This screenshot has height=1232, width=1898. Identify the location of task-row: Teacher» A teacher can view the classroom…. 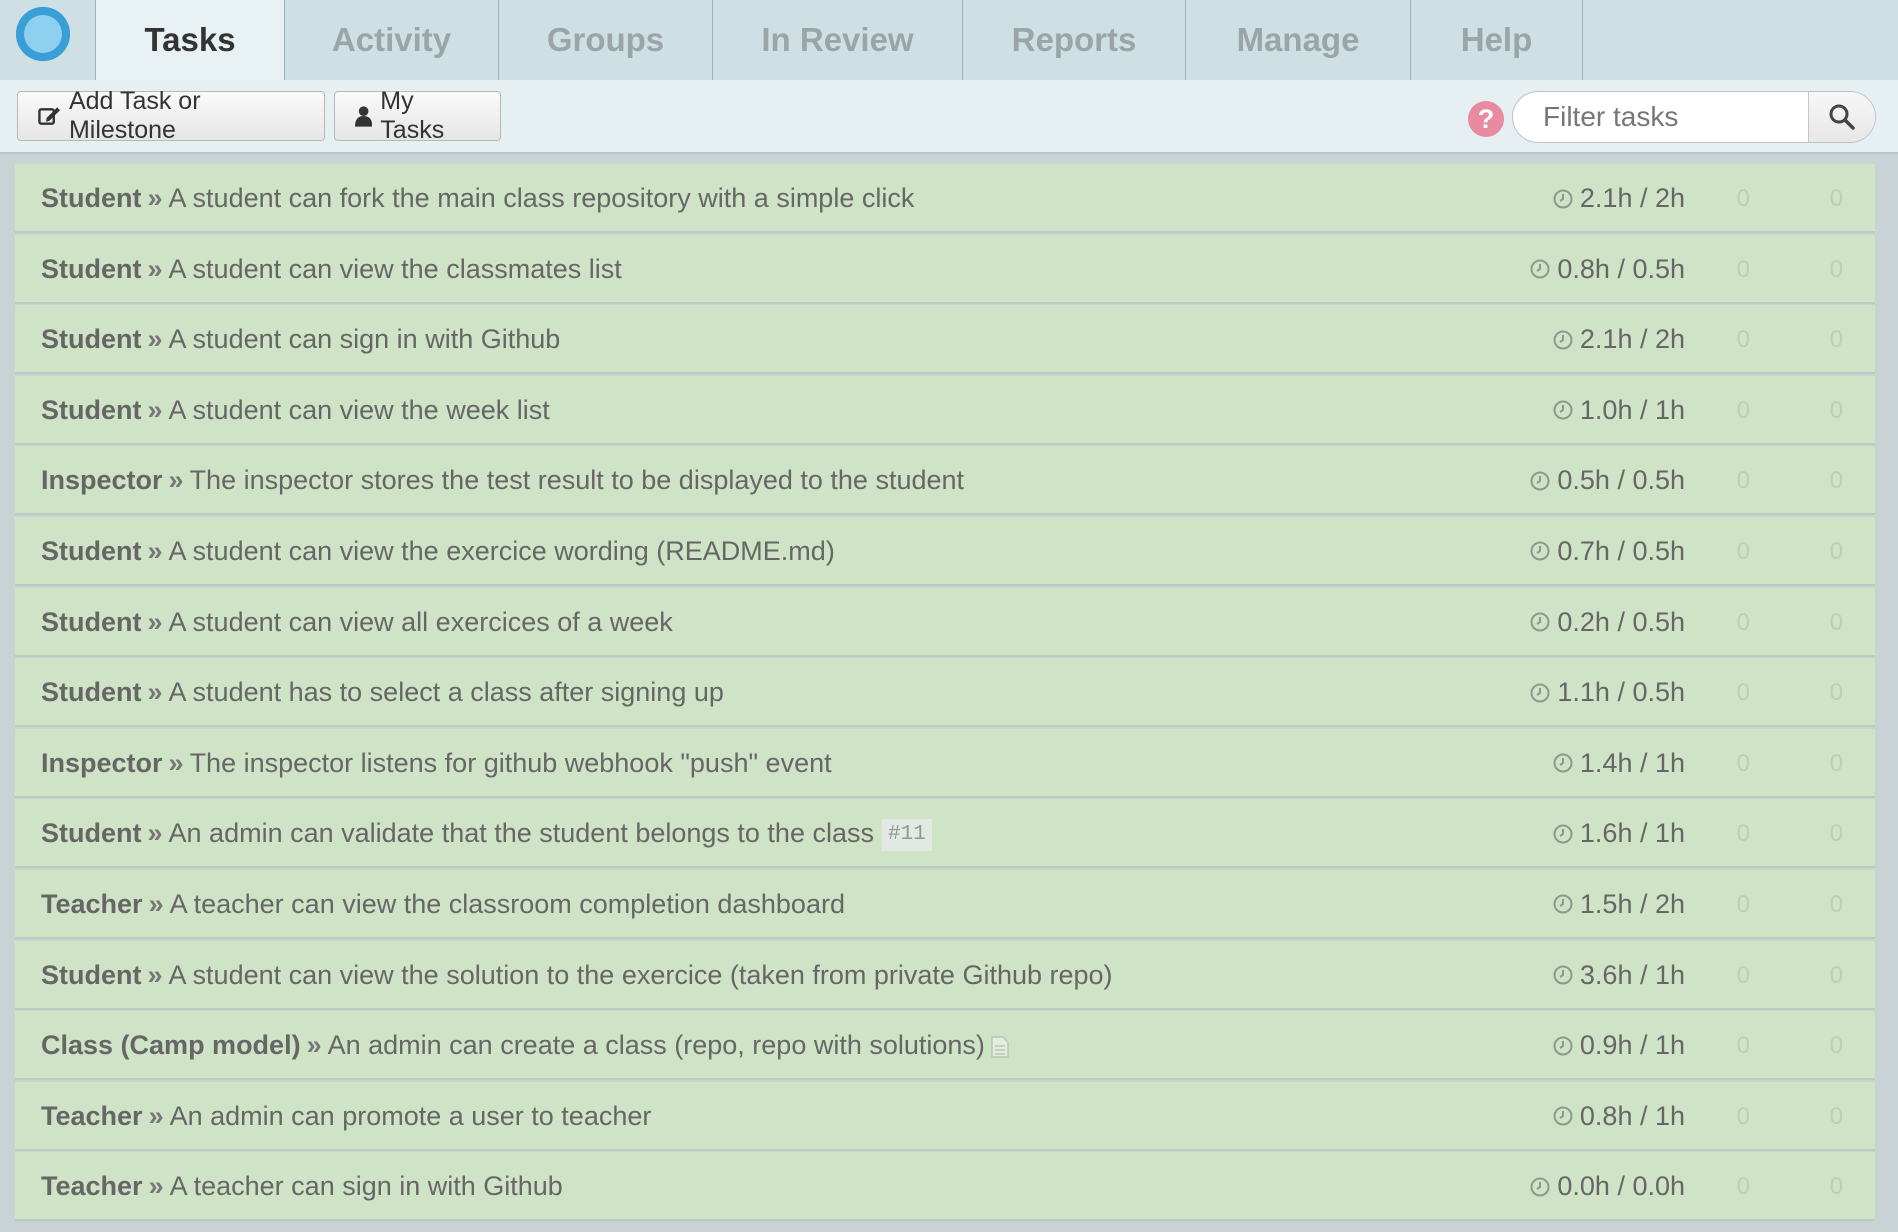
(945, 904).